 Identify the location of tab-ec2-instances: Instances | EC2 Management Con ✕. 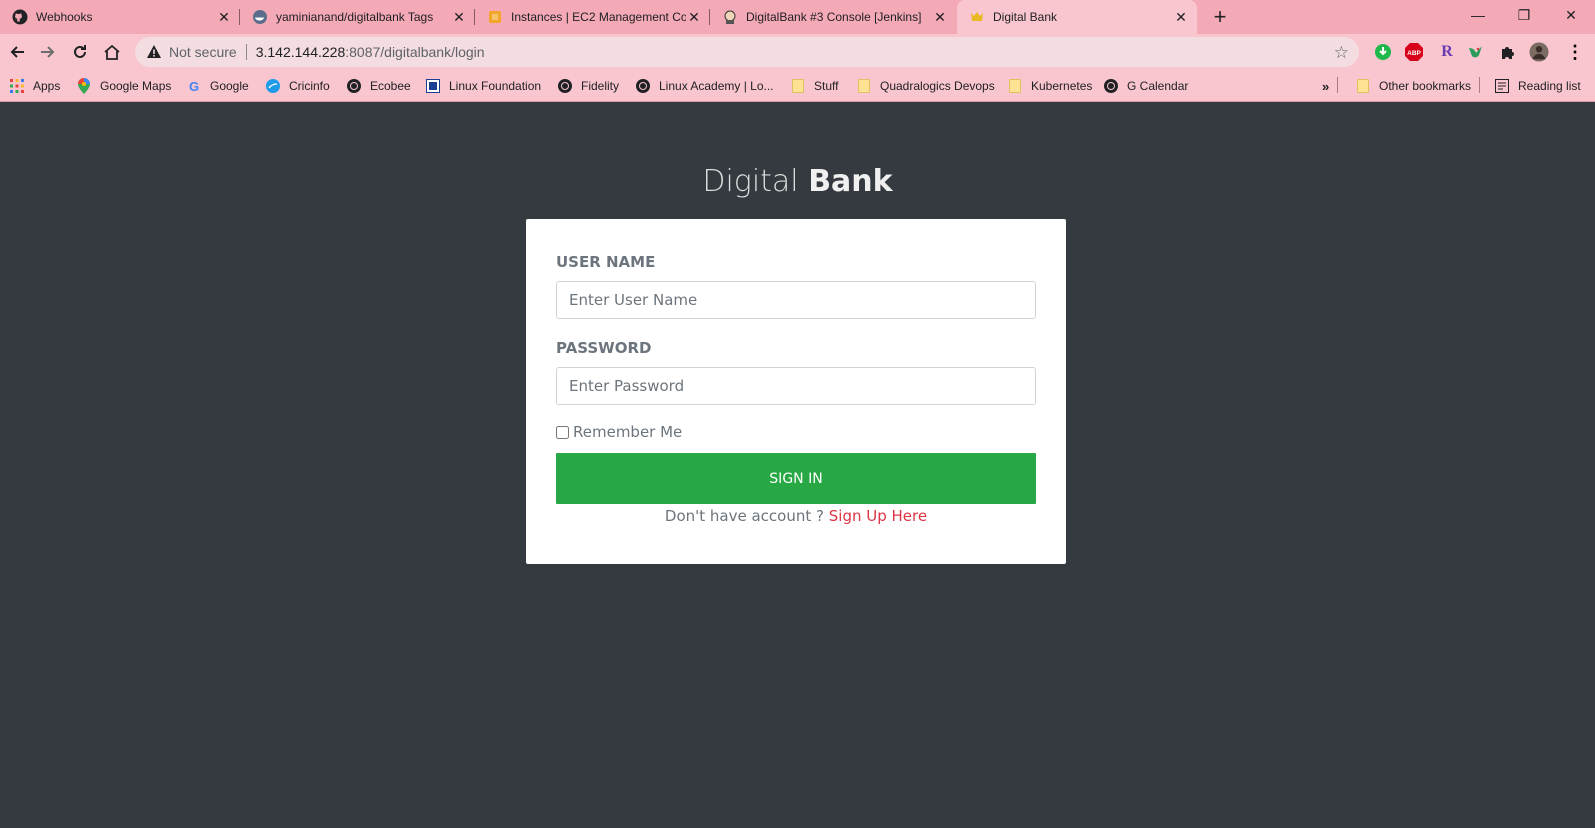
(592, 17).